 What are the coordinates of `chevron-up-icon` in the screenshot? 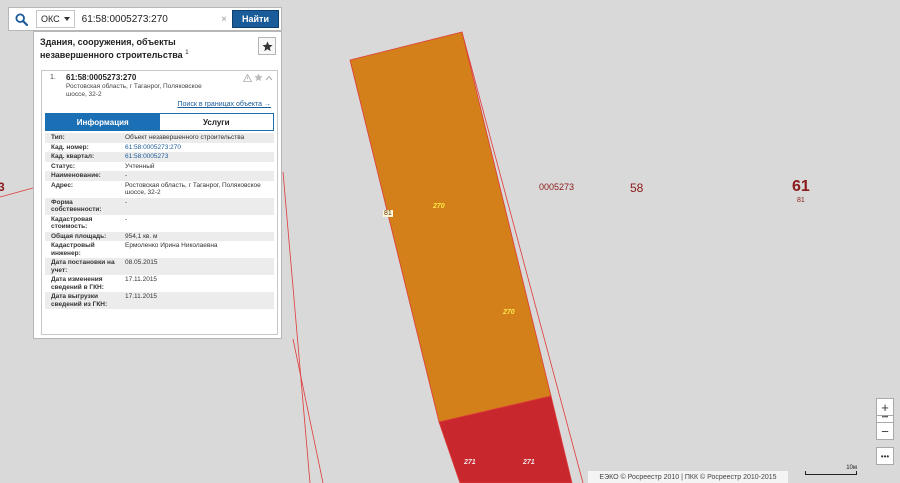 It's located at (269, 78).